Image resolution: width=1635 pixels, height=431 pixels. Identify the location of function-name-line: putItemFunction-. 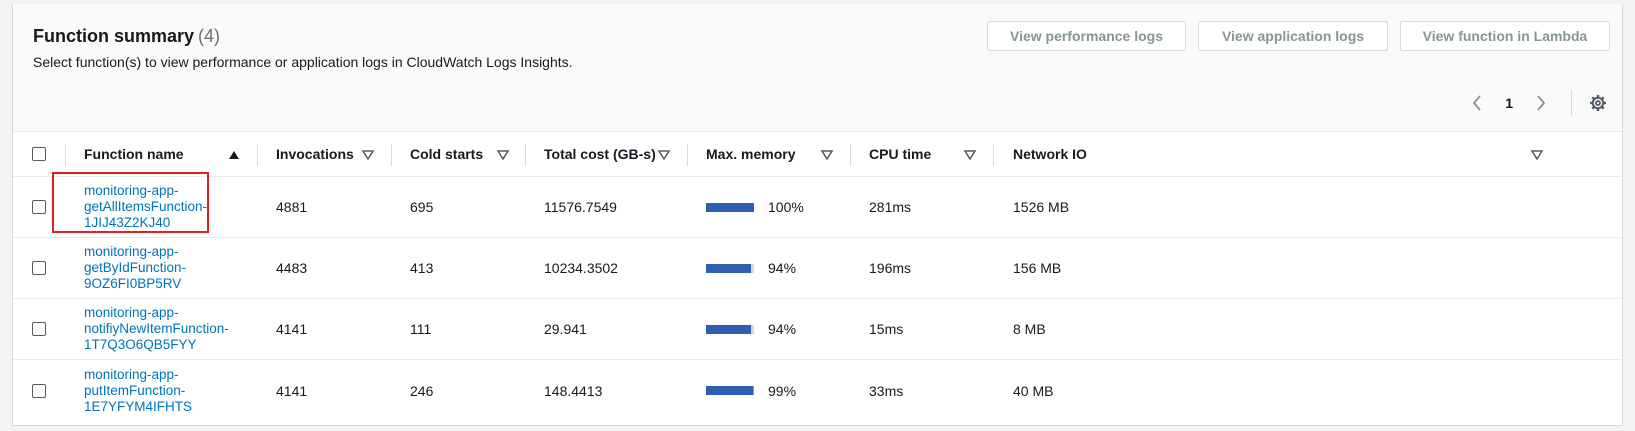
(135, 390).